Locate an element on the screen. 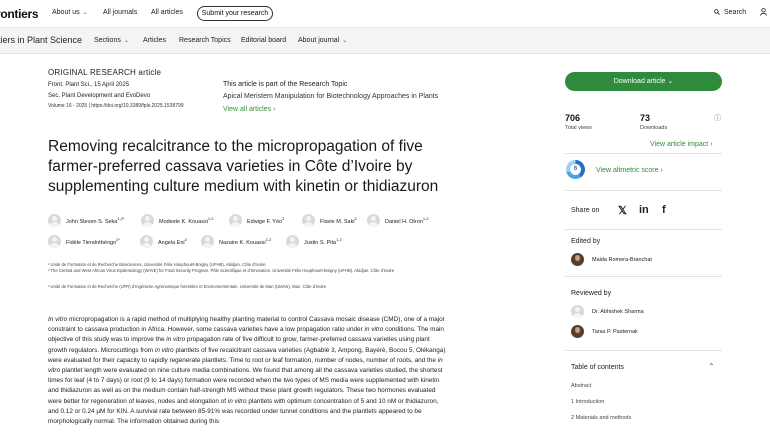  author-name: Modeste K. Kouassi1,2 is located at coordinates (186, 220).